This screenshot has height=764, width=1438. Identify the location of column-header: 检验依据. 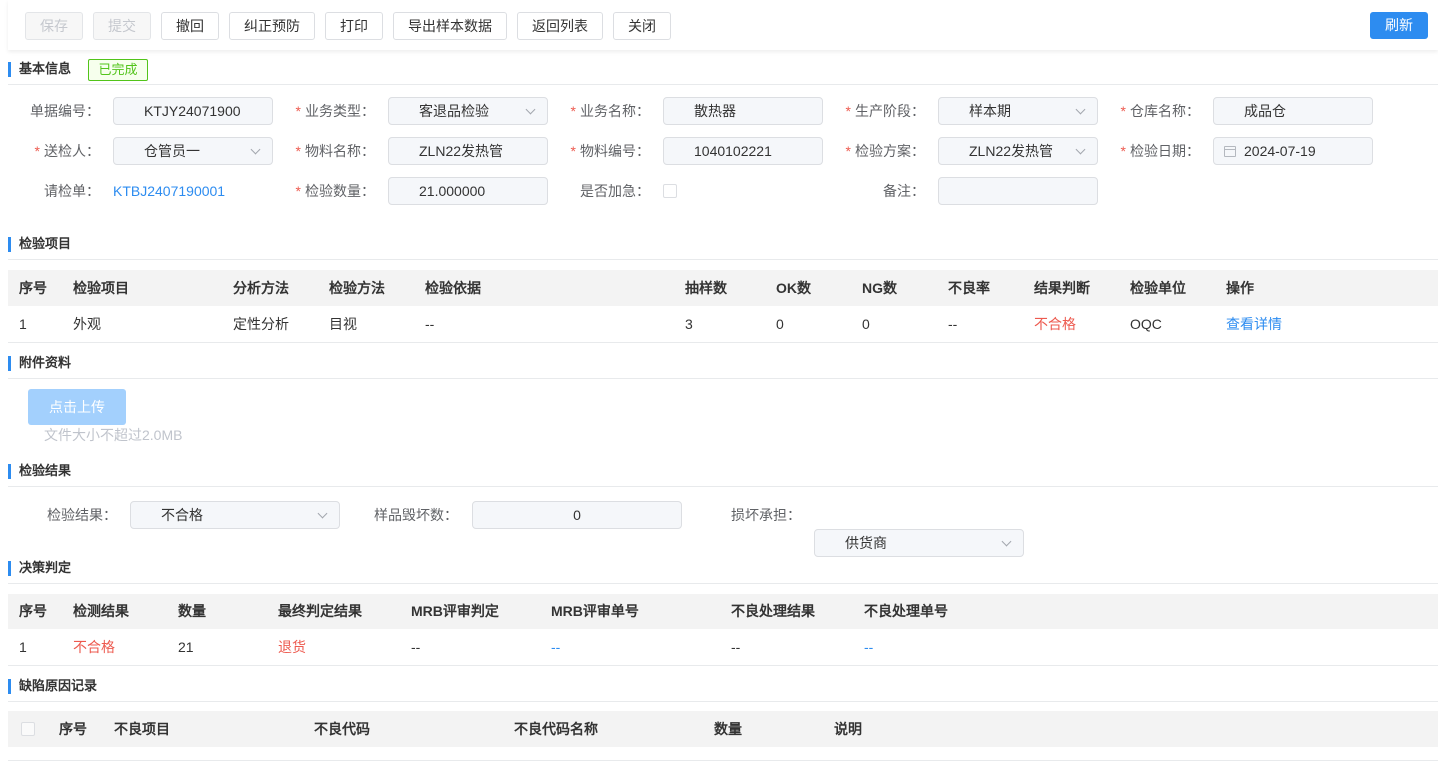
(453, 288).